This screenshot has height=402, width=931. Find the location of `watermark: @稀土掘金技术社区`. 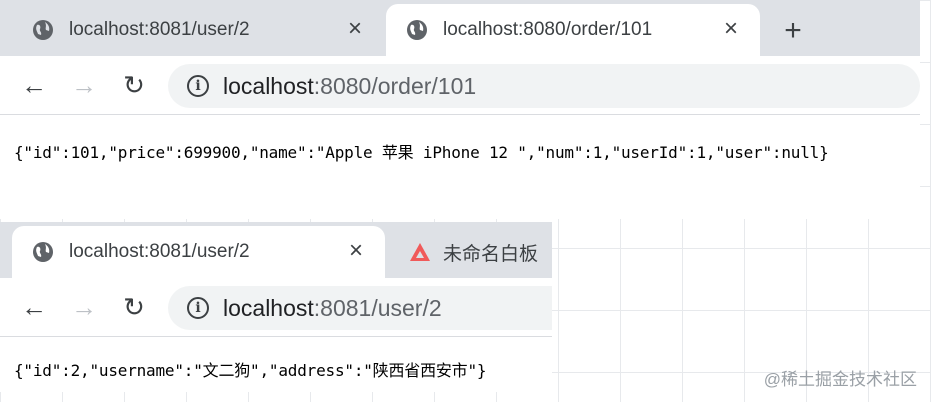

watermark: @稀土掘金技术社区 is located at coordinates (840, 379).